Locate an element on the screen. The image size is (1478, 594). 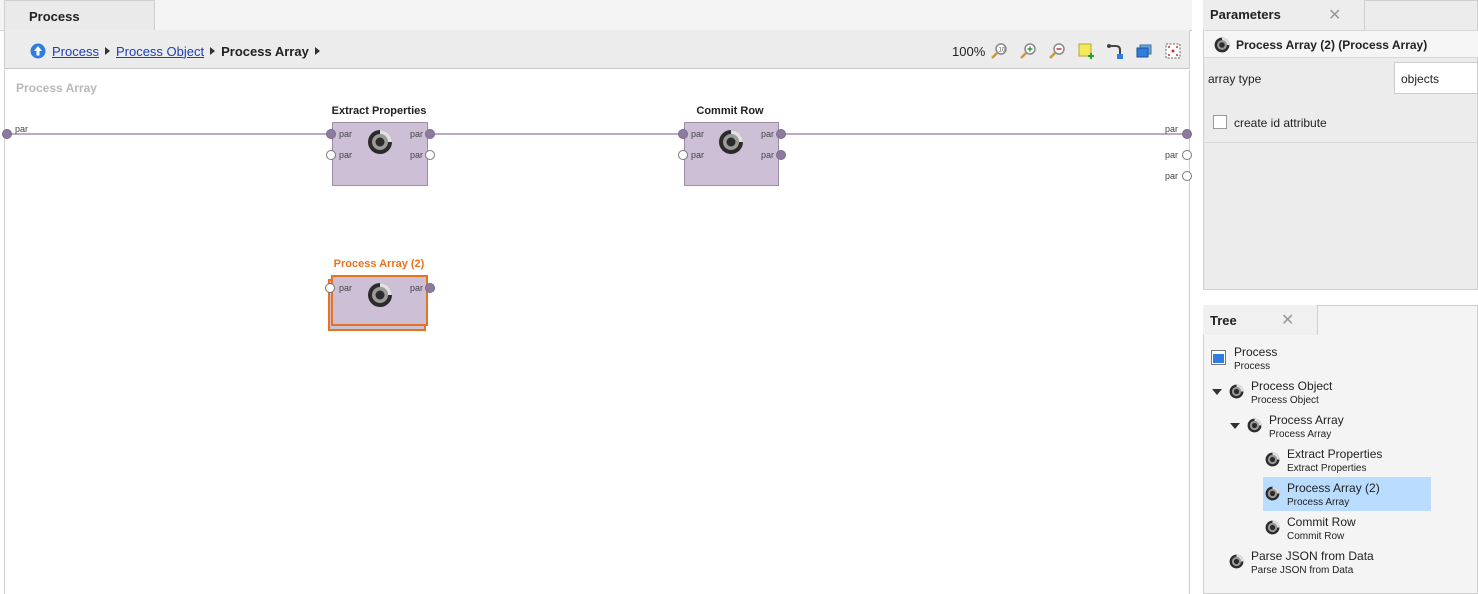
create-id-attribute-checkbox is located at coordinates (1220, 122).